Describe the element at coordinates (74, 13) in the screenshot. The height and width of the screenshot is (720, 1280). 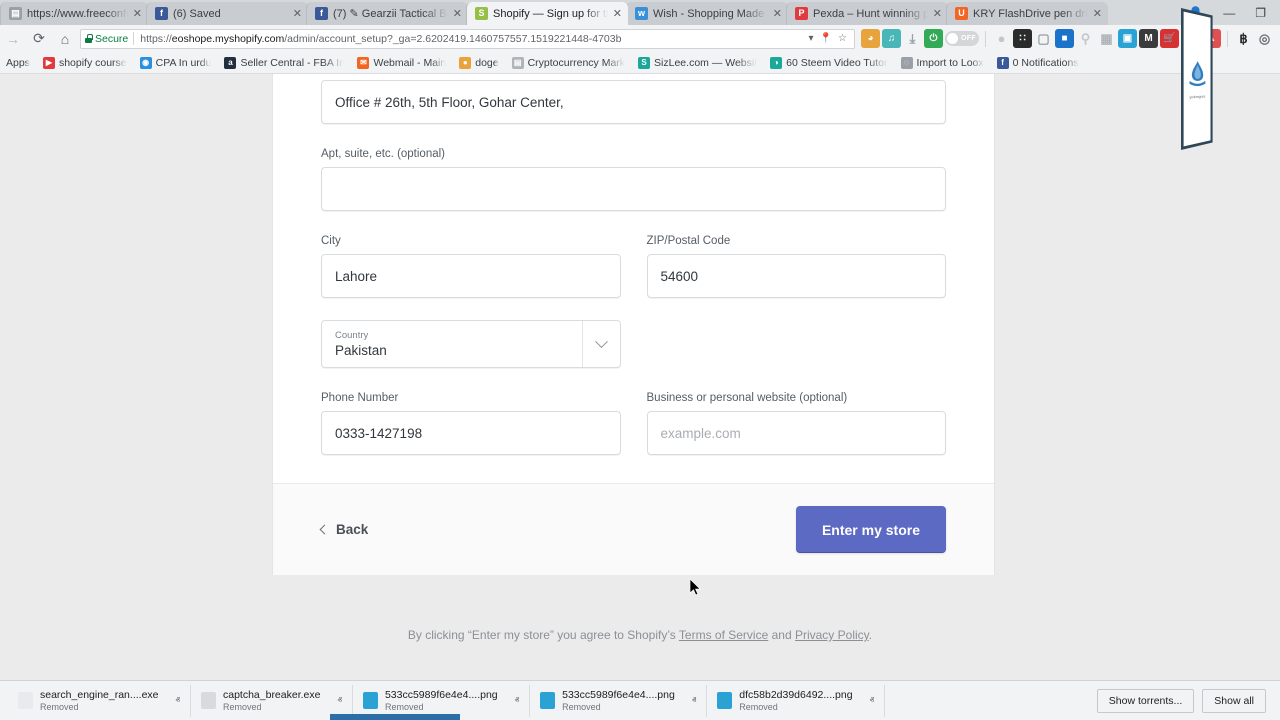
I see `browser-tab: ▤ https://www.freeconfere ✕` at that location.